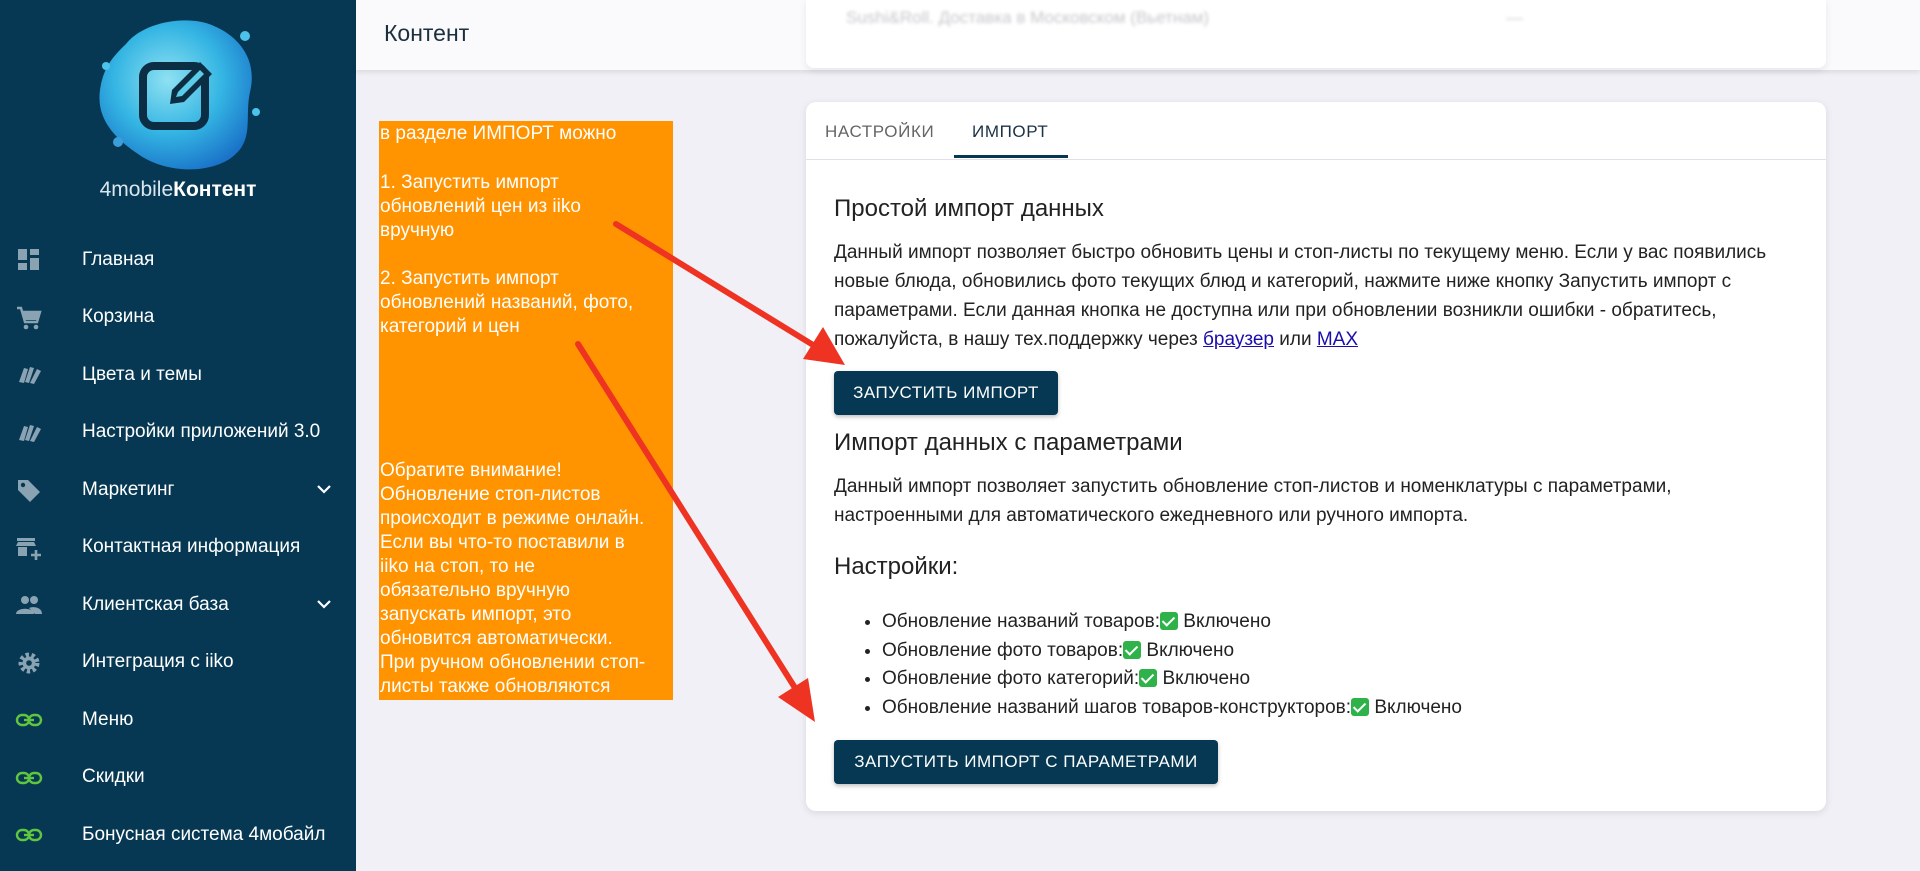  I want to click on sidebar-item-home: Главная, so click(178, 260).